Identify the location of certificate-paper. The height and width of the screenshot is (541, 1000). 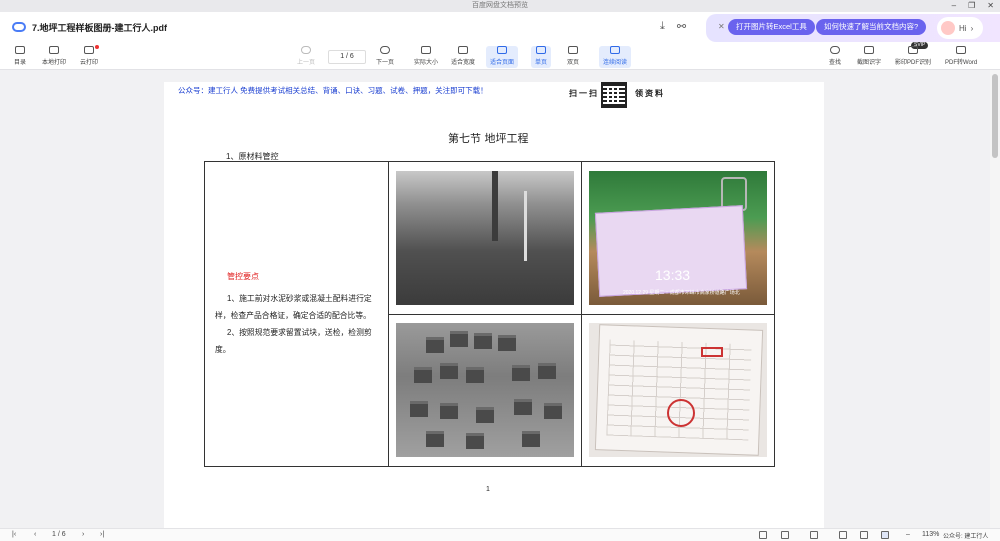
(671, 250).